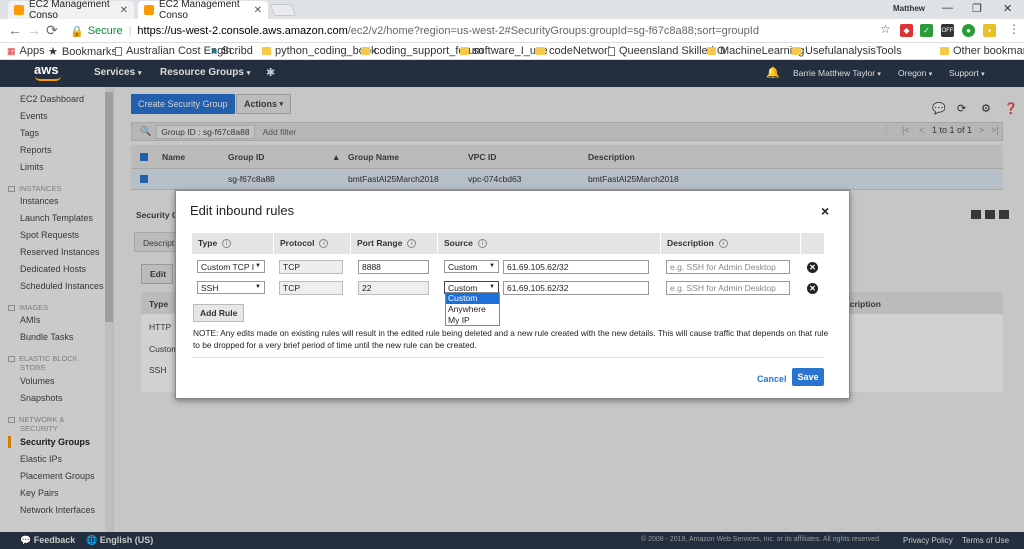  I want to click on feedback-link: 💬 Feedback, so click(47, 540).